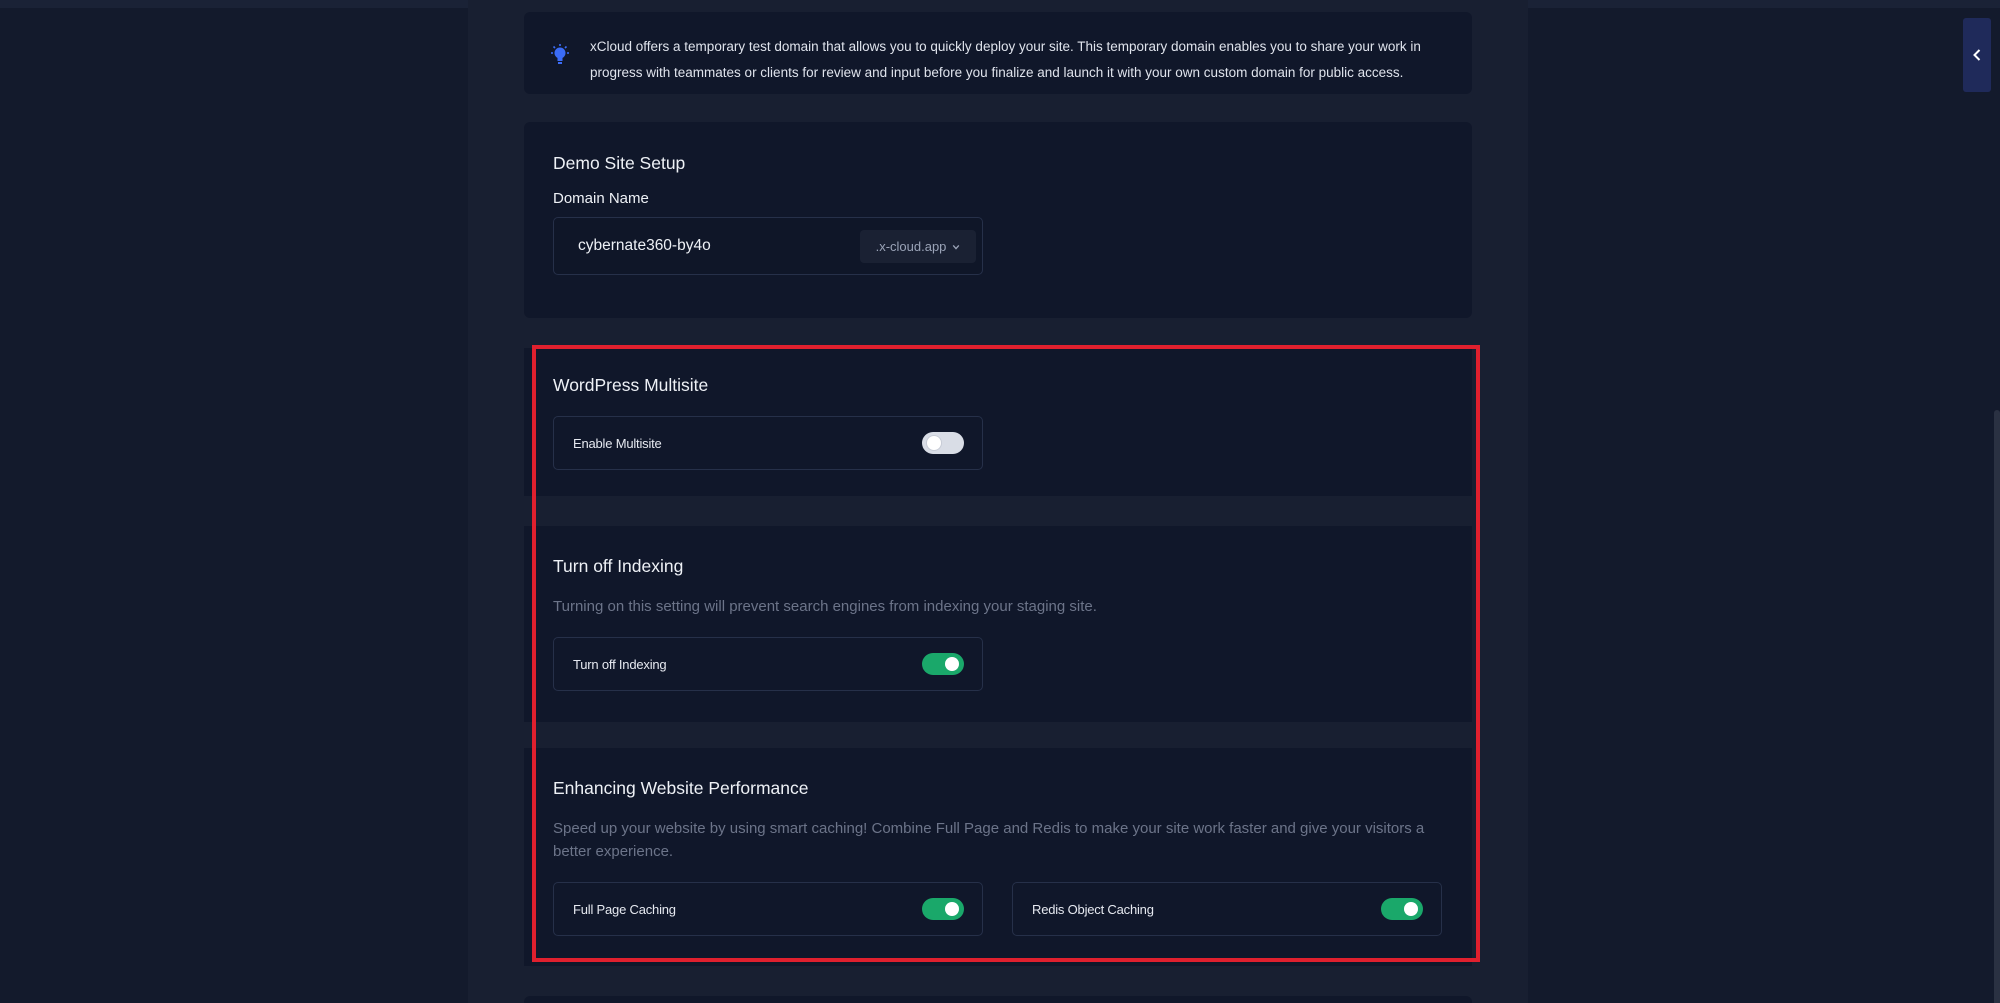 The height and width of the screenshot is (1003, 2000). I want to click on scrollbar-thumb, so click(1997, 706).